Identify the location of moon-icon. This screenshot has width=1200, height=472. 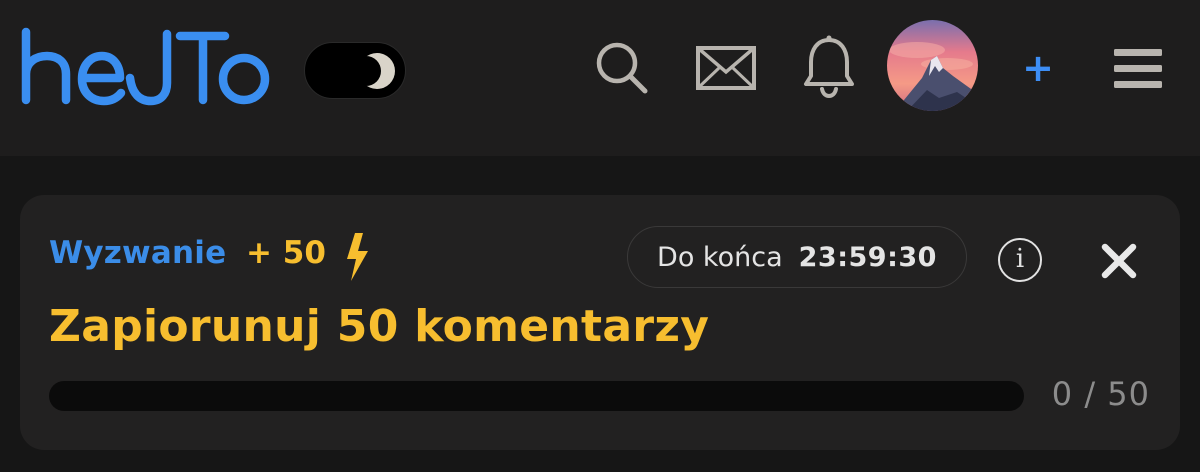
(376, 71).